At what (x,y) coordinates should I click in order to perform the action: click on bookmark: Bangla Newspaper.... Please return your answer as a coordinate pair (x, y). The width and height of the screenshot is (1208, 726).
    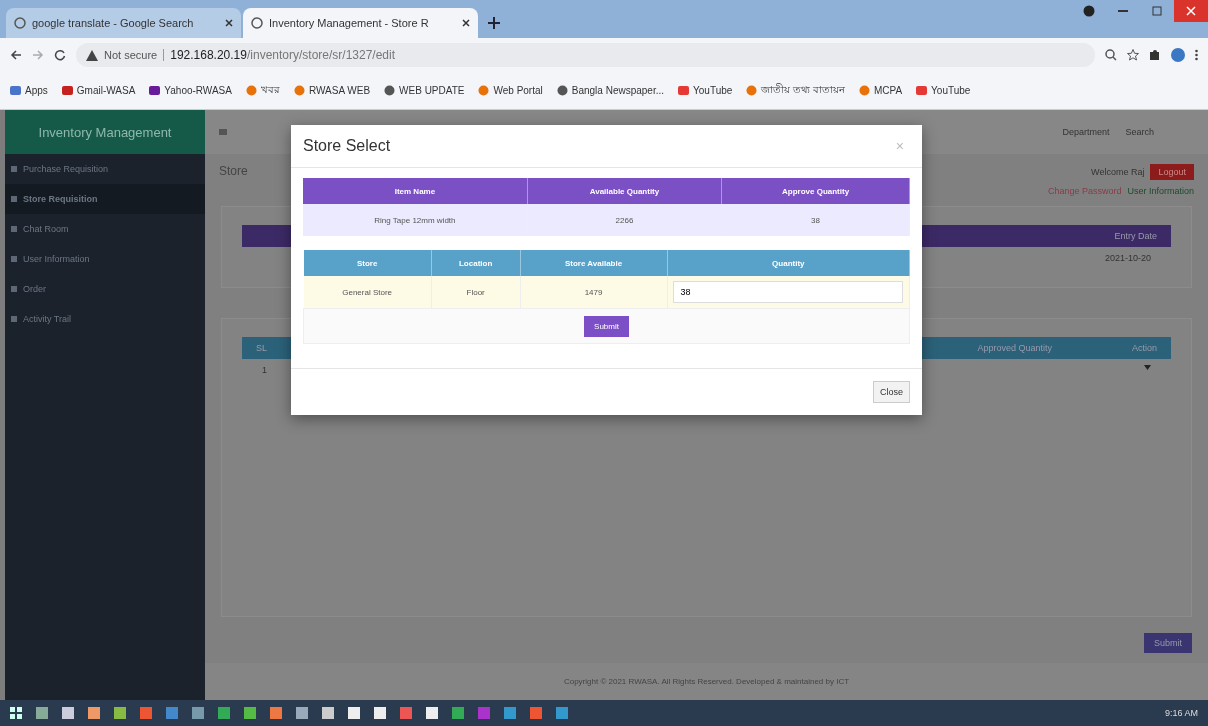
    Looking at the image, I should click on (610, 90).